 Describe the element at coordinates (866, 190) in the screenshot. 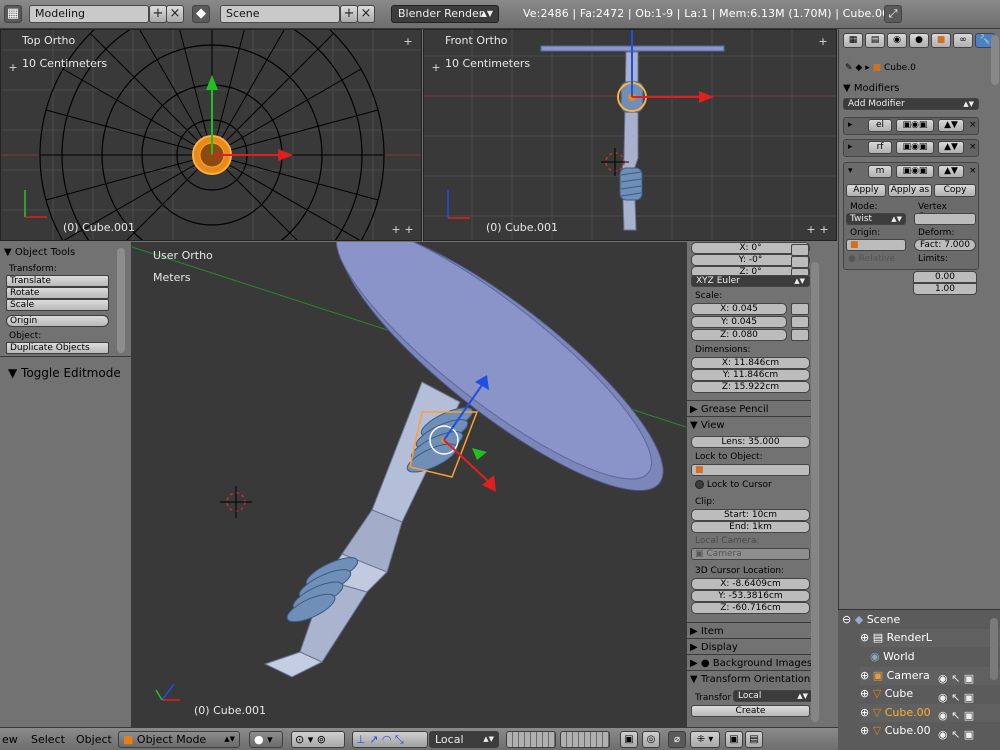

I see `apply-button: Apply` at that location.